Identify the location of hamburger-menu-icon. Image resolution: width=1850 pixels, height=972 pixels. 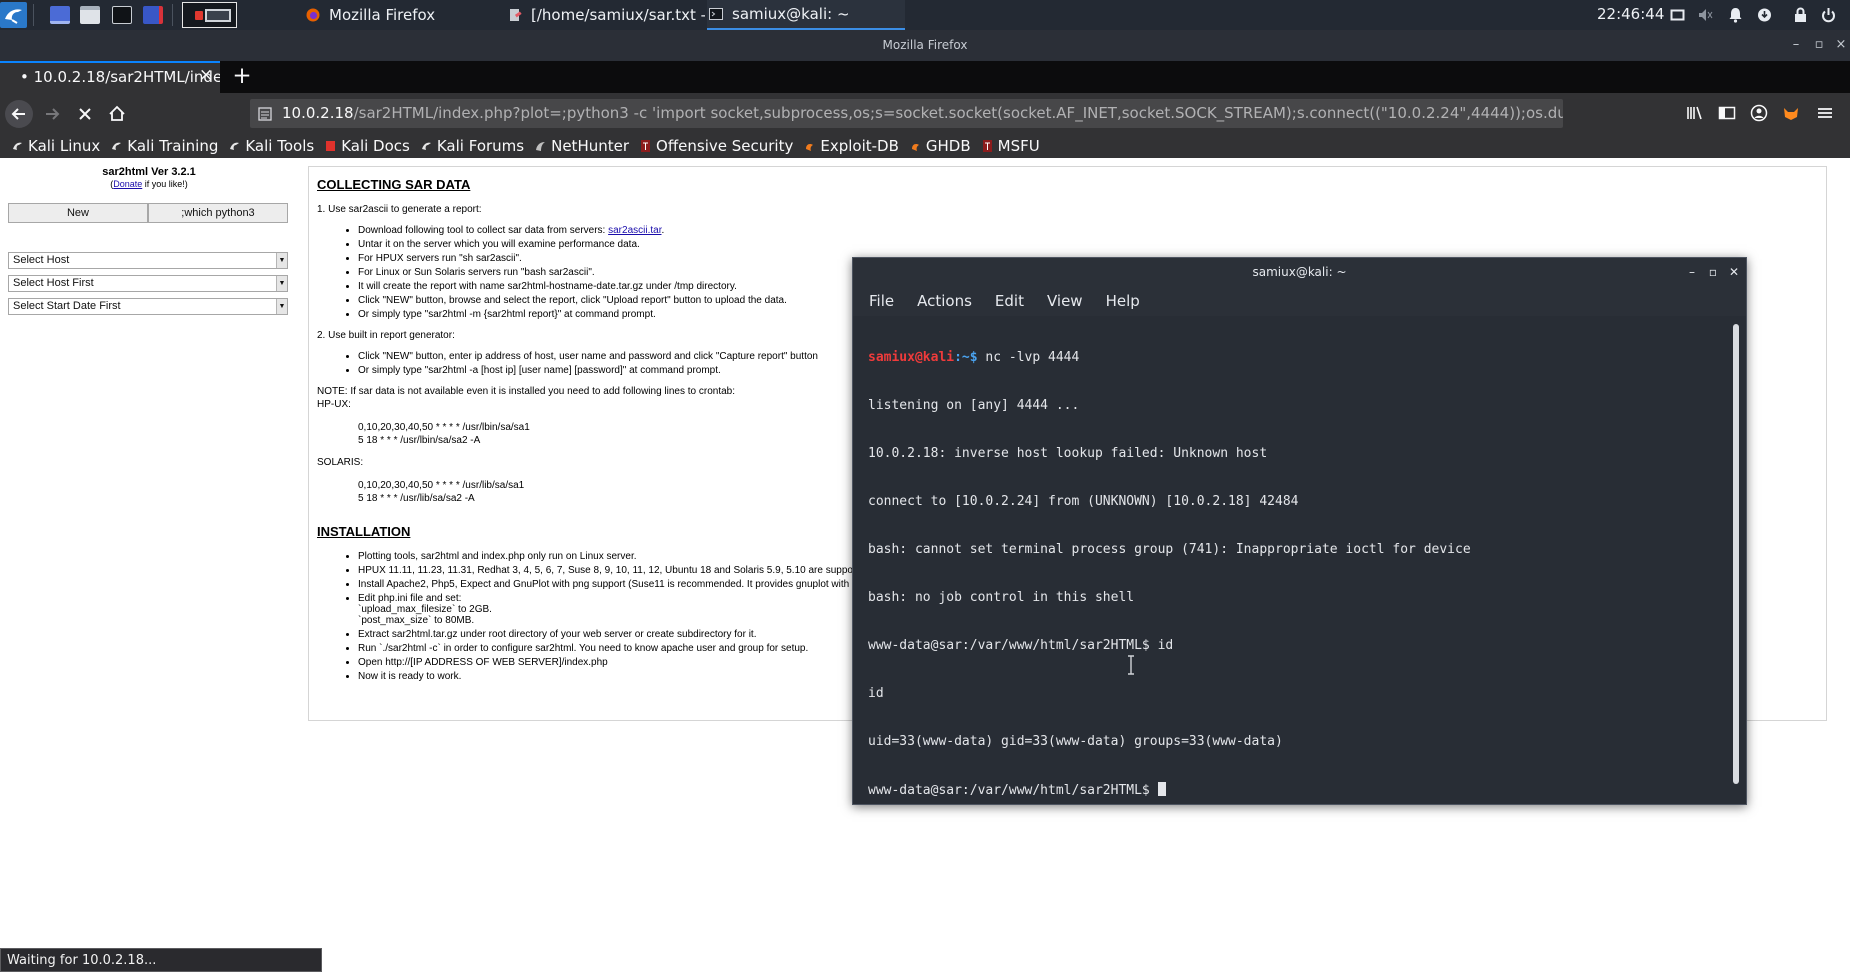
(1825, 113).